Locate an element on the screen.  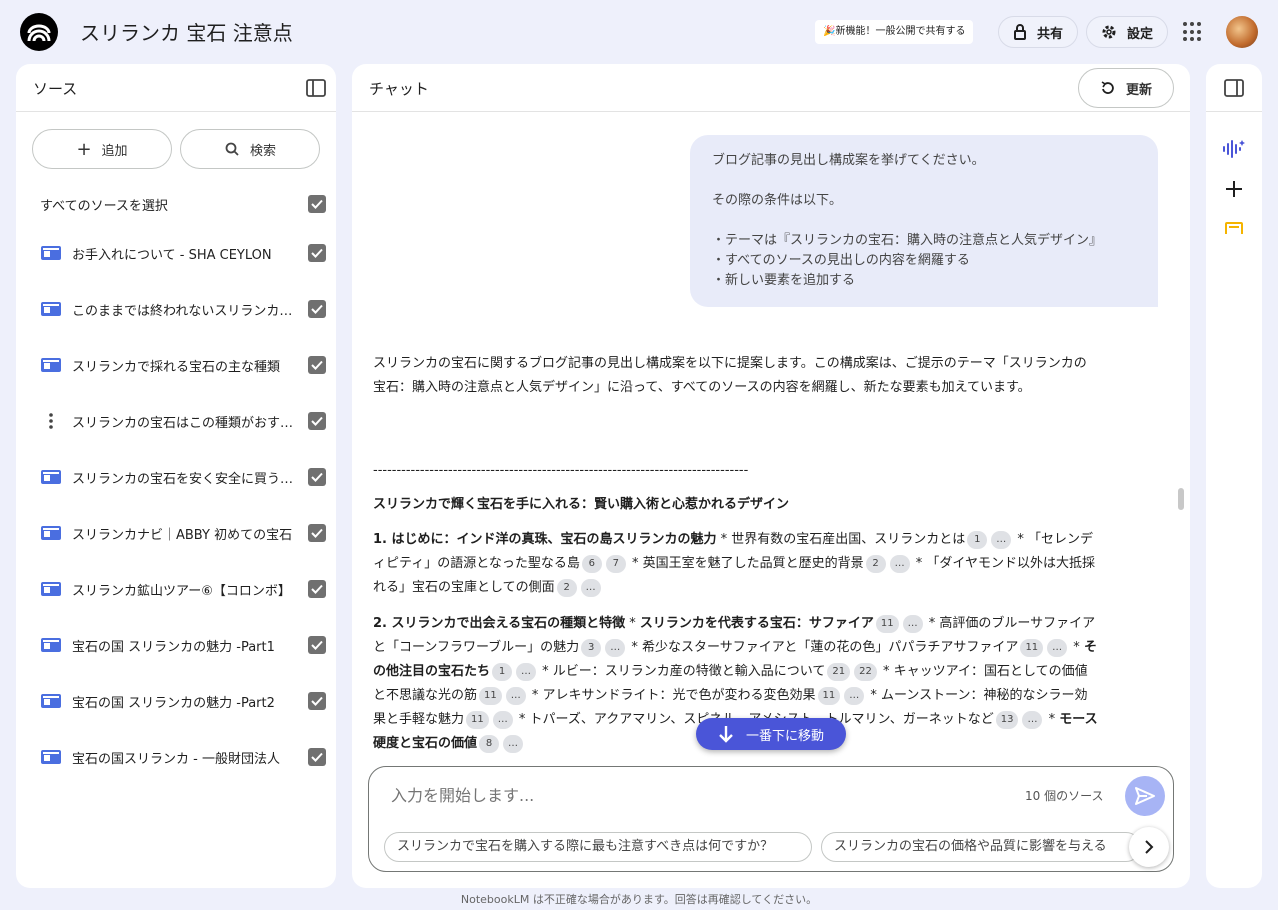
citation-chip: 22 is located at coordinates (865, 671).